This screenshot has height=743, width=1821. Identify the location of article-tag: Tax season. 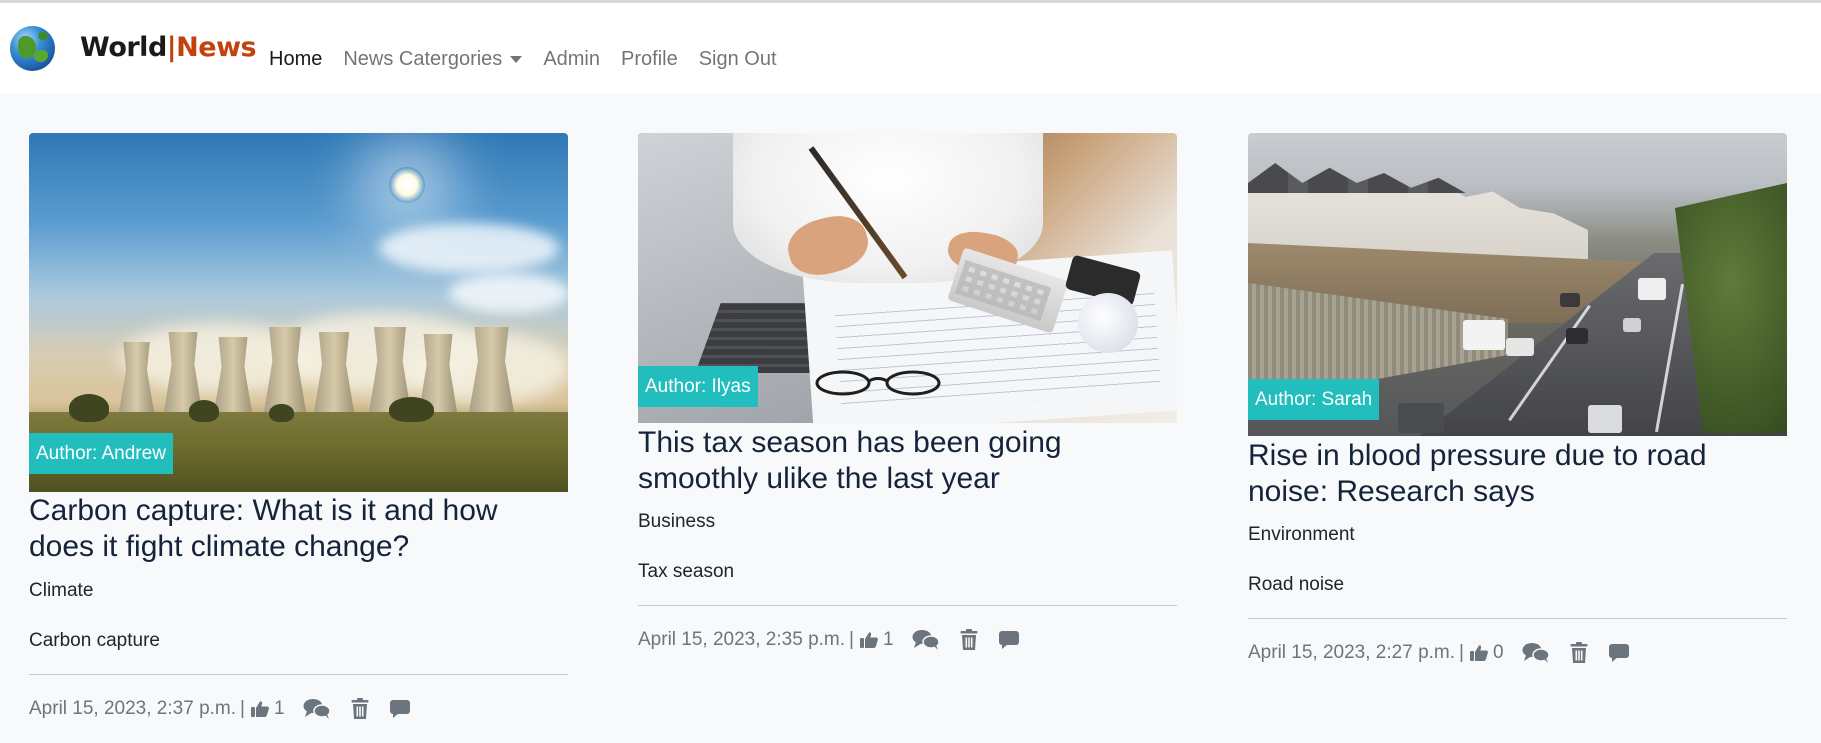
(686, 571).